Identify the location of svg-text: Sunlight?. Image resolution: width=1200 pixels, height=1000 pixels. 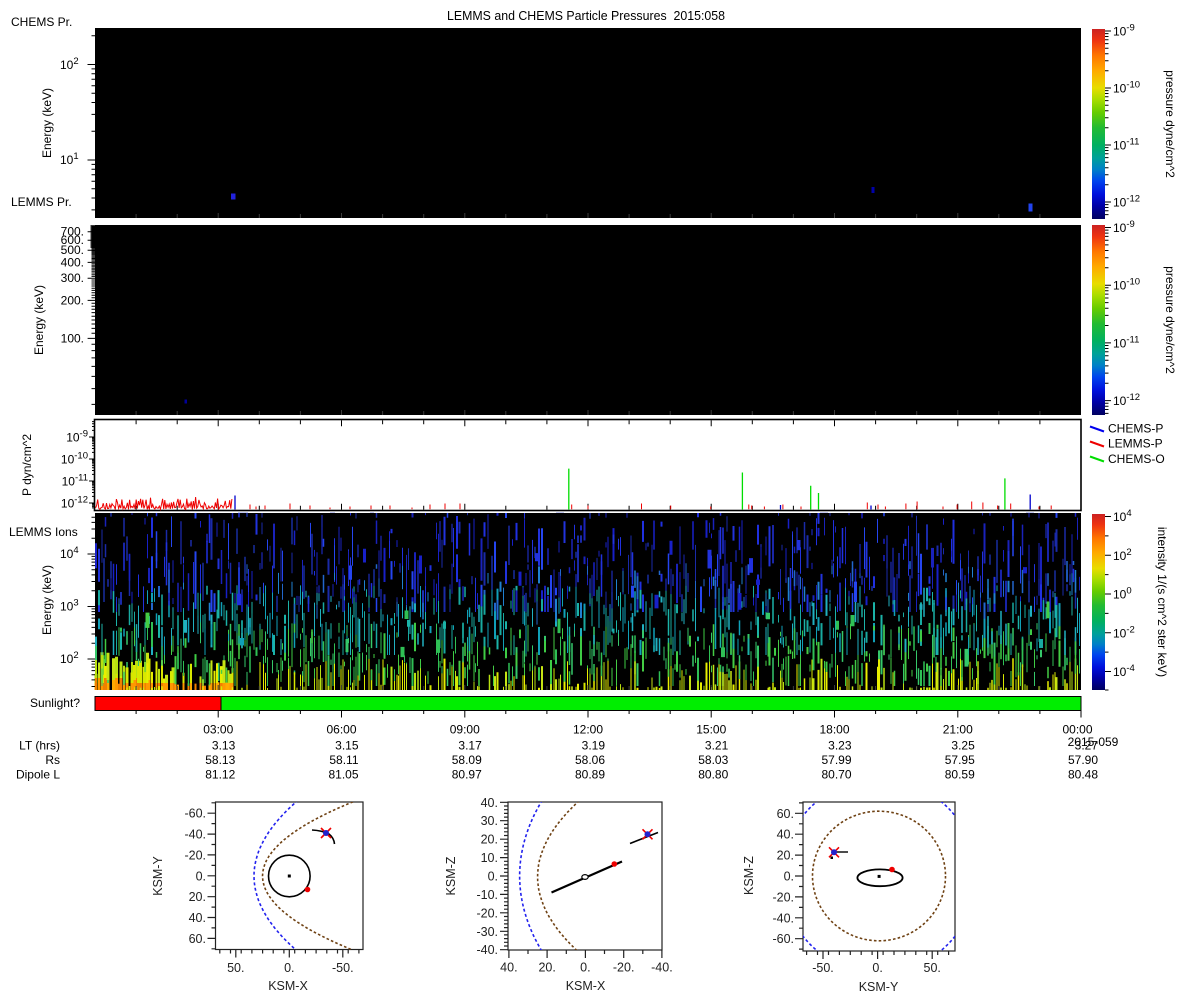
(55, 703).